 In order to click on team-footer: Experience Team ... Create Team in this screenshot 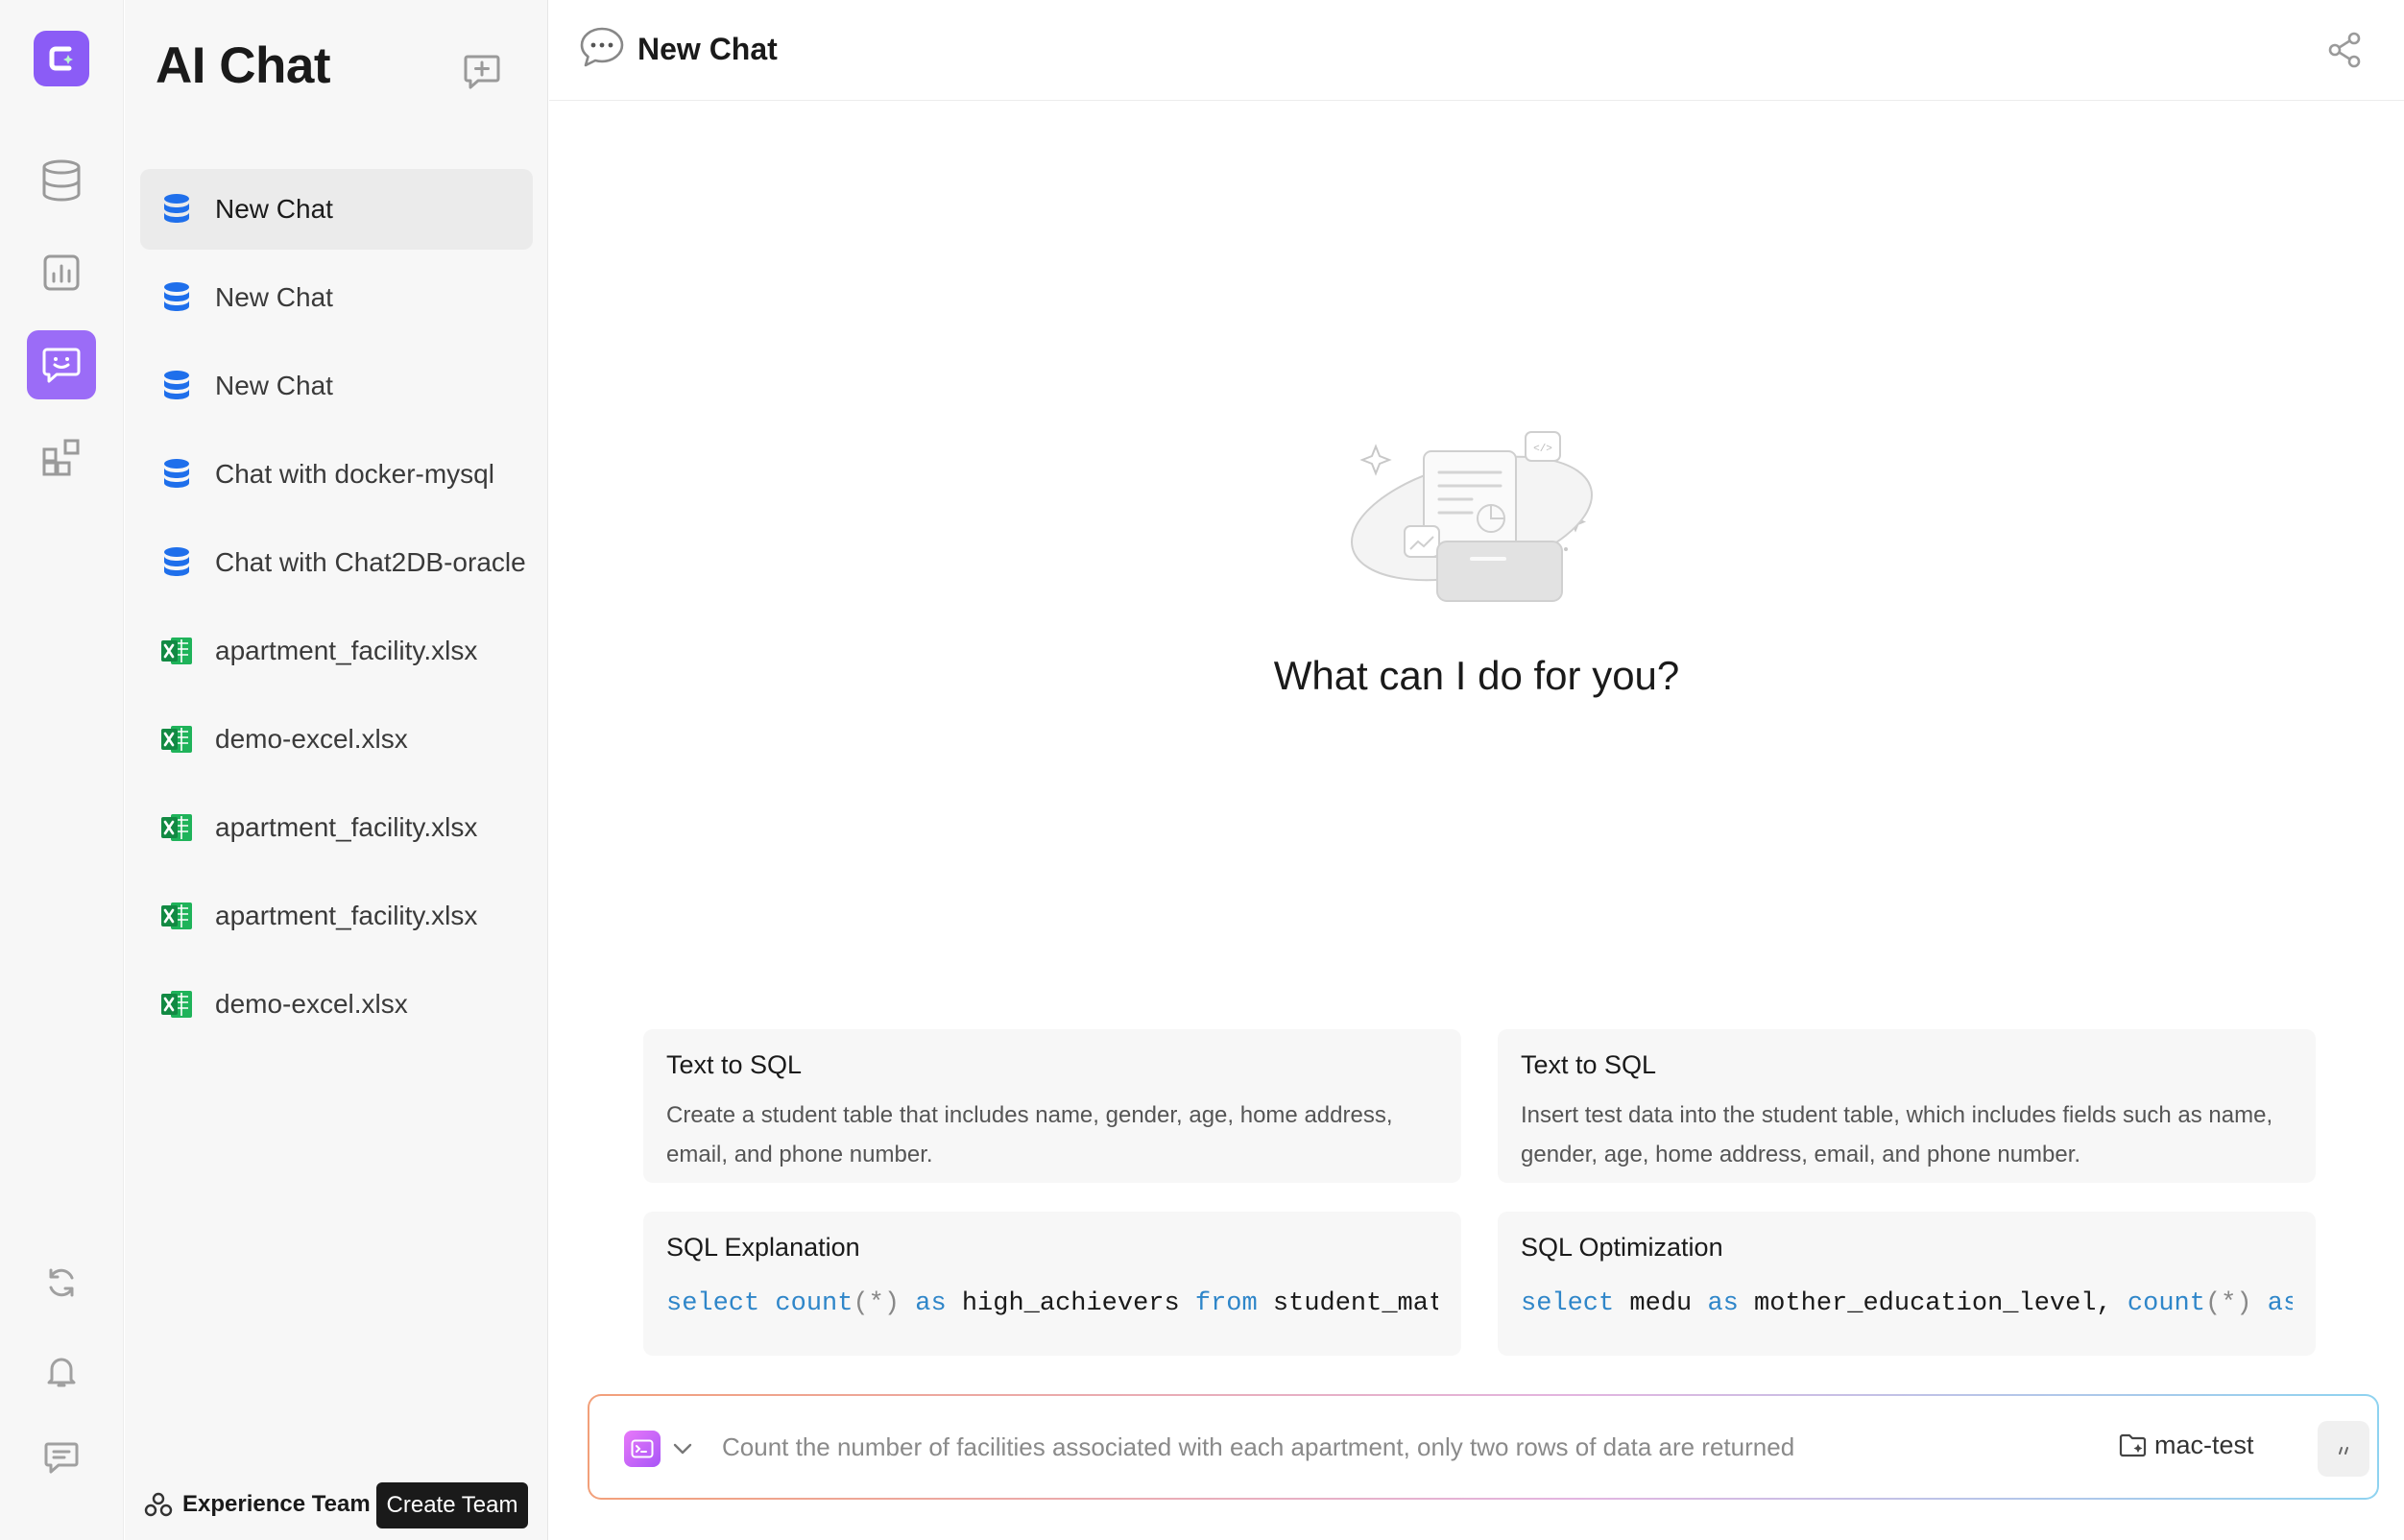, I will do `click(336, 1505)`.